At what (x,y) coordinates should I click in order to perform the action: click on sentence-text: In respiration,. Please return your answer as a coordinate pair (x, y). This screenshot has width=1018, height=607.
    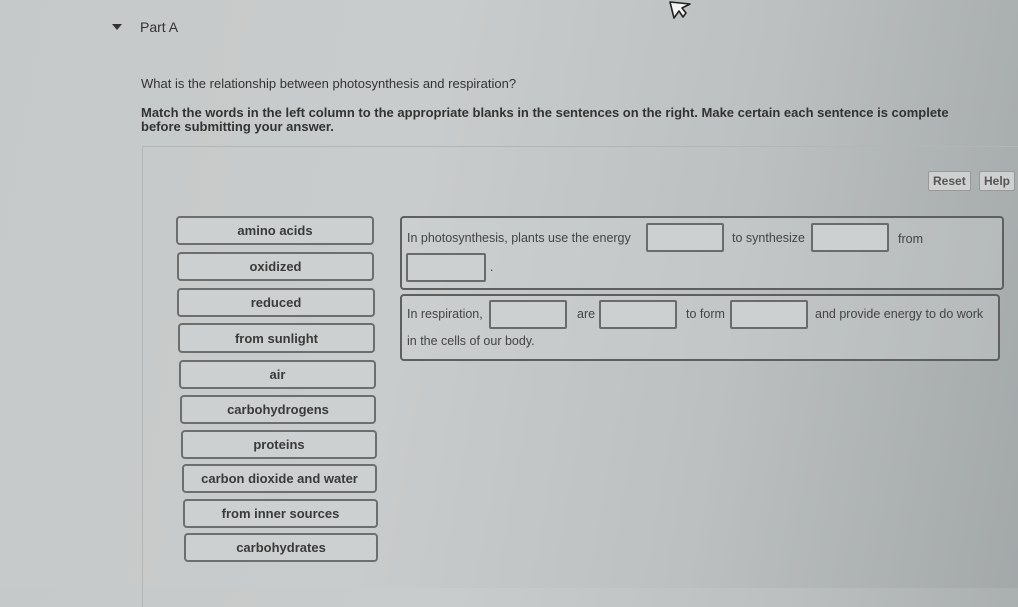
    Looking at the image, I should click on (445, 314).